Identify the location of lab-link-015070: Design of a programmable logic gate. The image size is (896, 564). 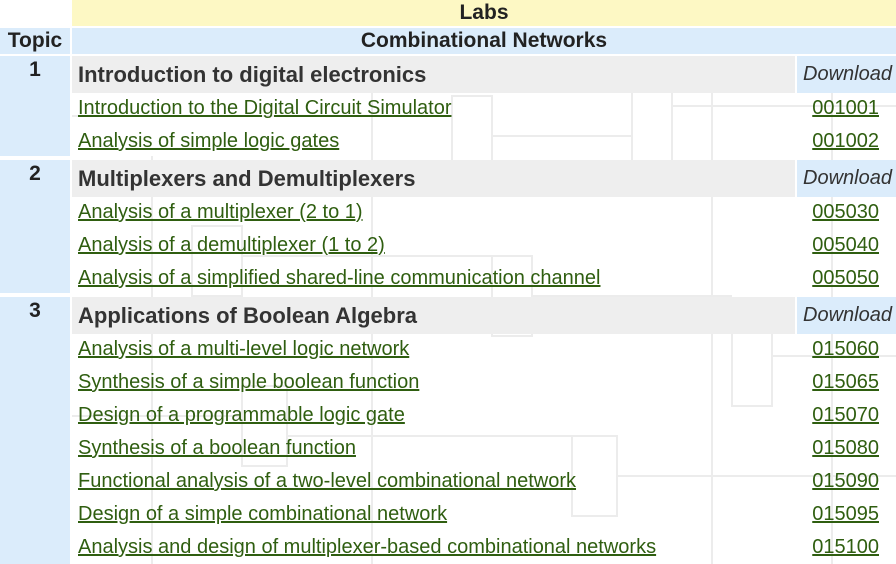
(241, 415).